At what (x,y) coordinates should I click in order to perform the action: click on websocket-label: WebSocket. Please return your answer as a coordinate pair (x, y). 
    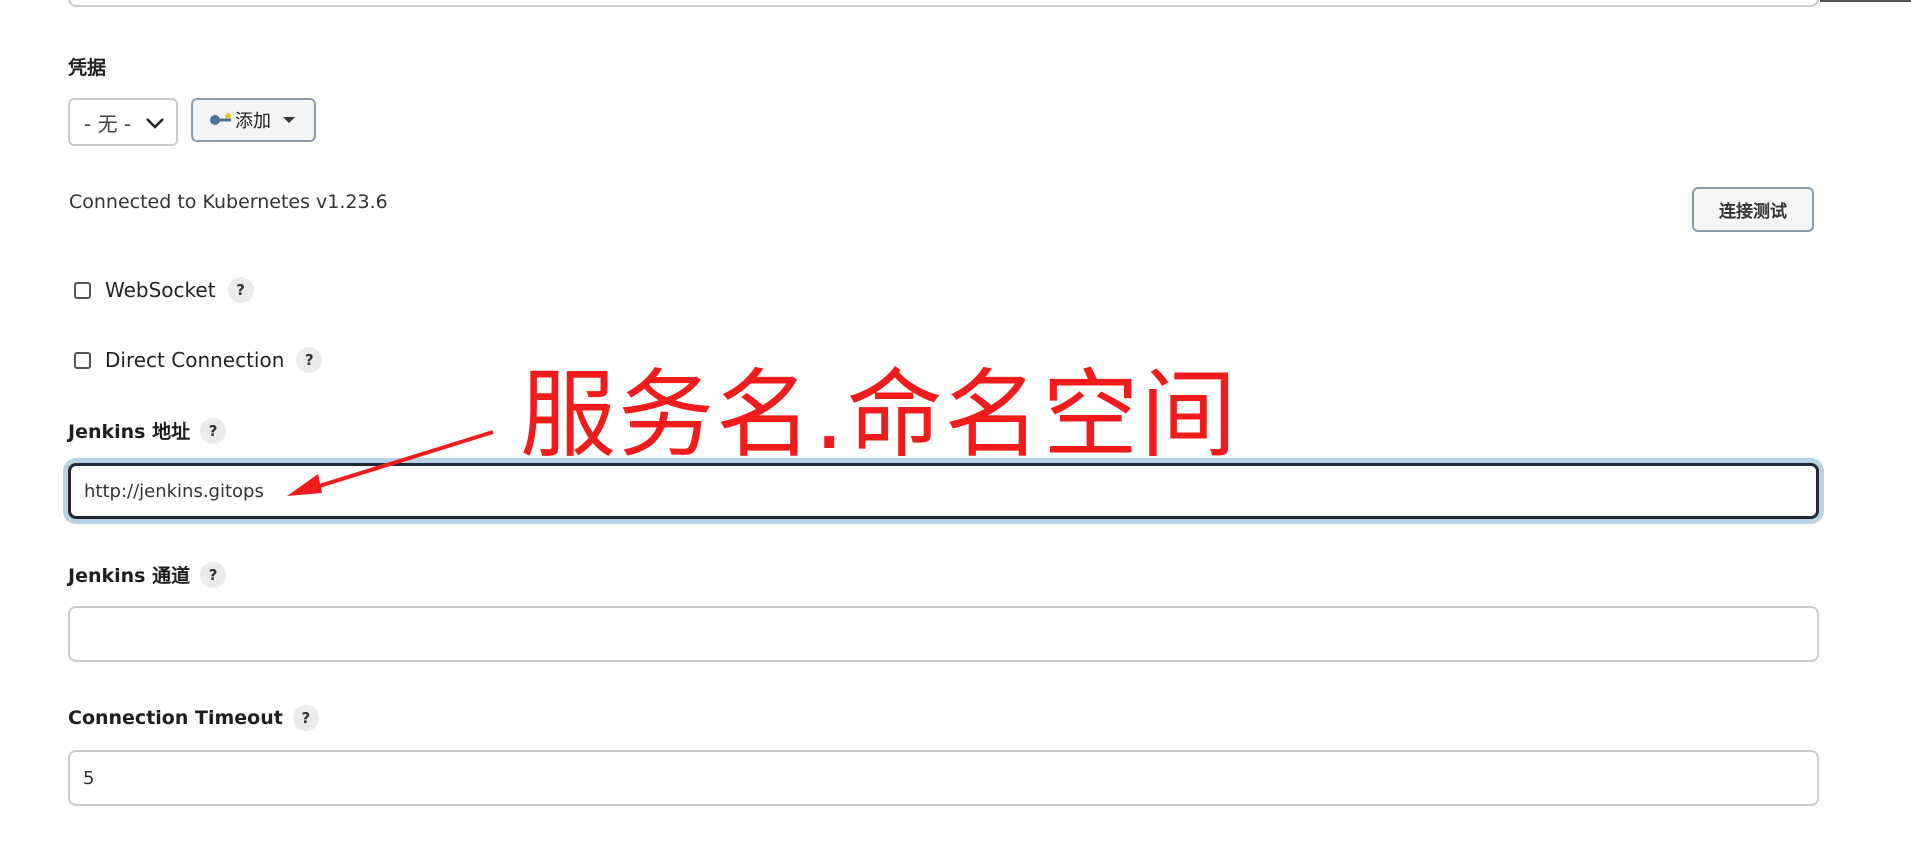
    Looking at the image, I should click on (160, 290).